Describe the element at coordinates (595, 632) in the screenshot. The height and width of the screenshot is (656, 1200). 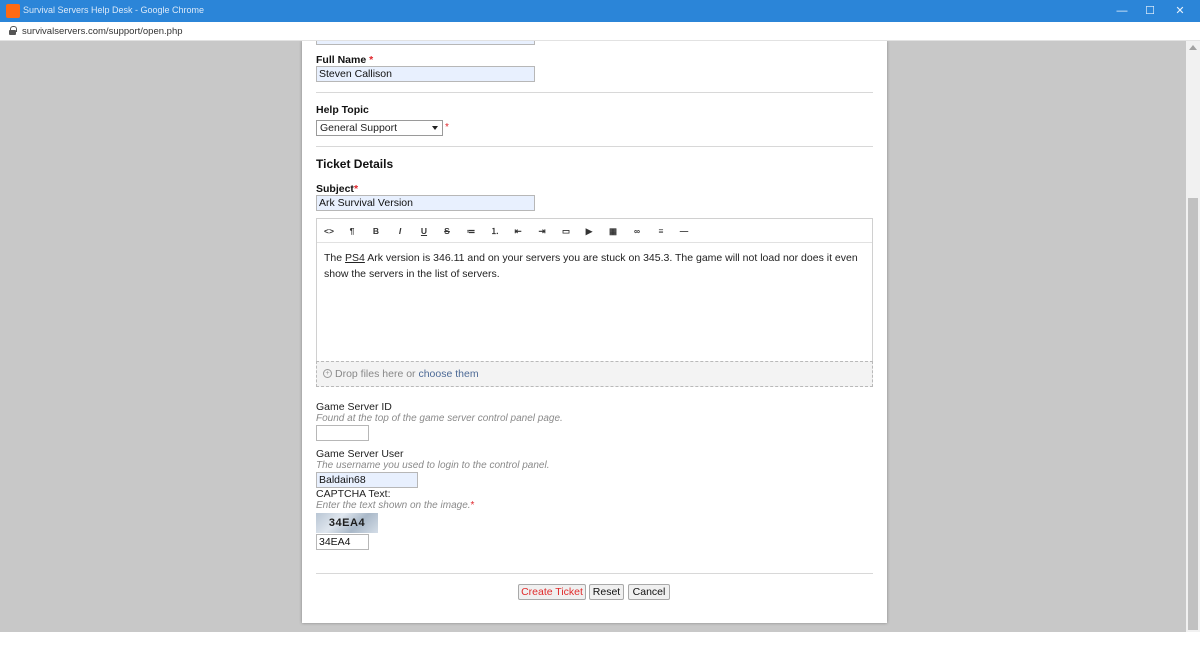
I see `footer-text-cropped` at that location.